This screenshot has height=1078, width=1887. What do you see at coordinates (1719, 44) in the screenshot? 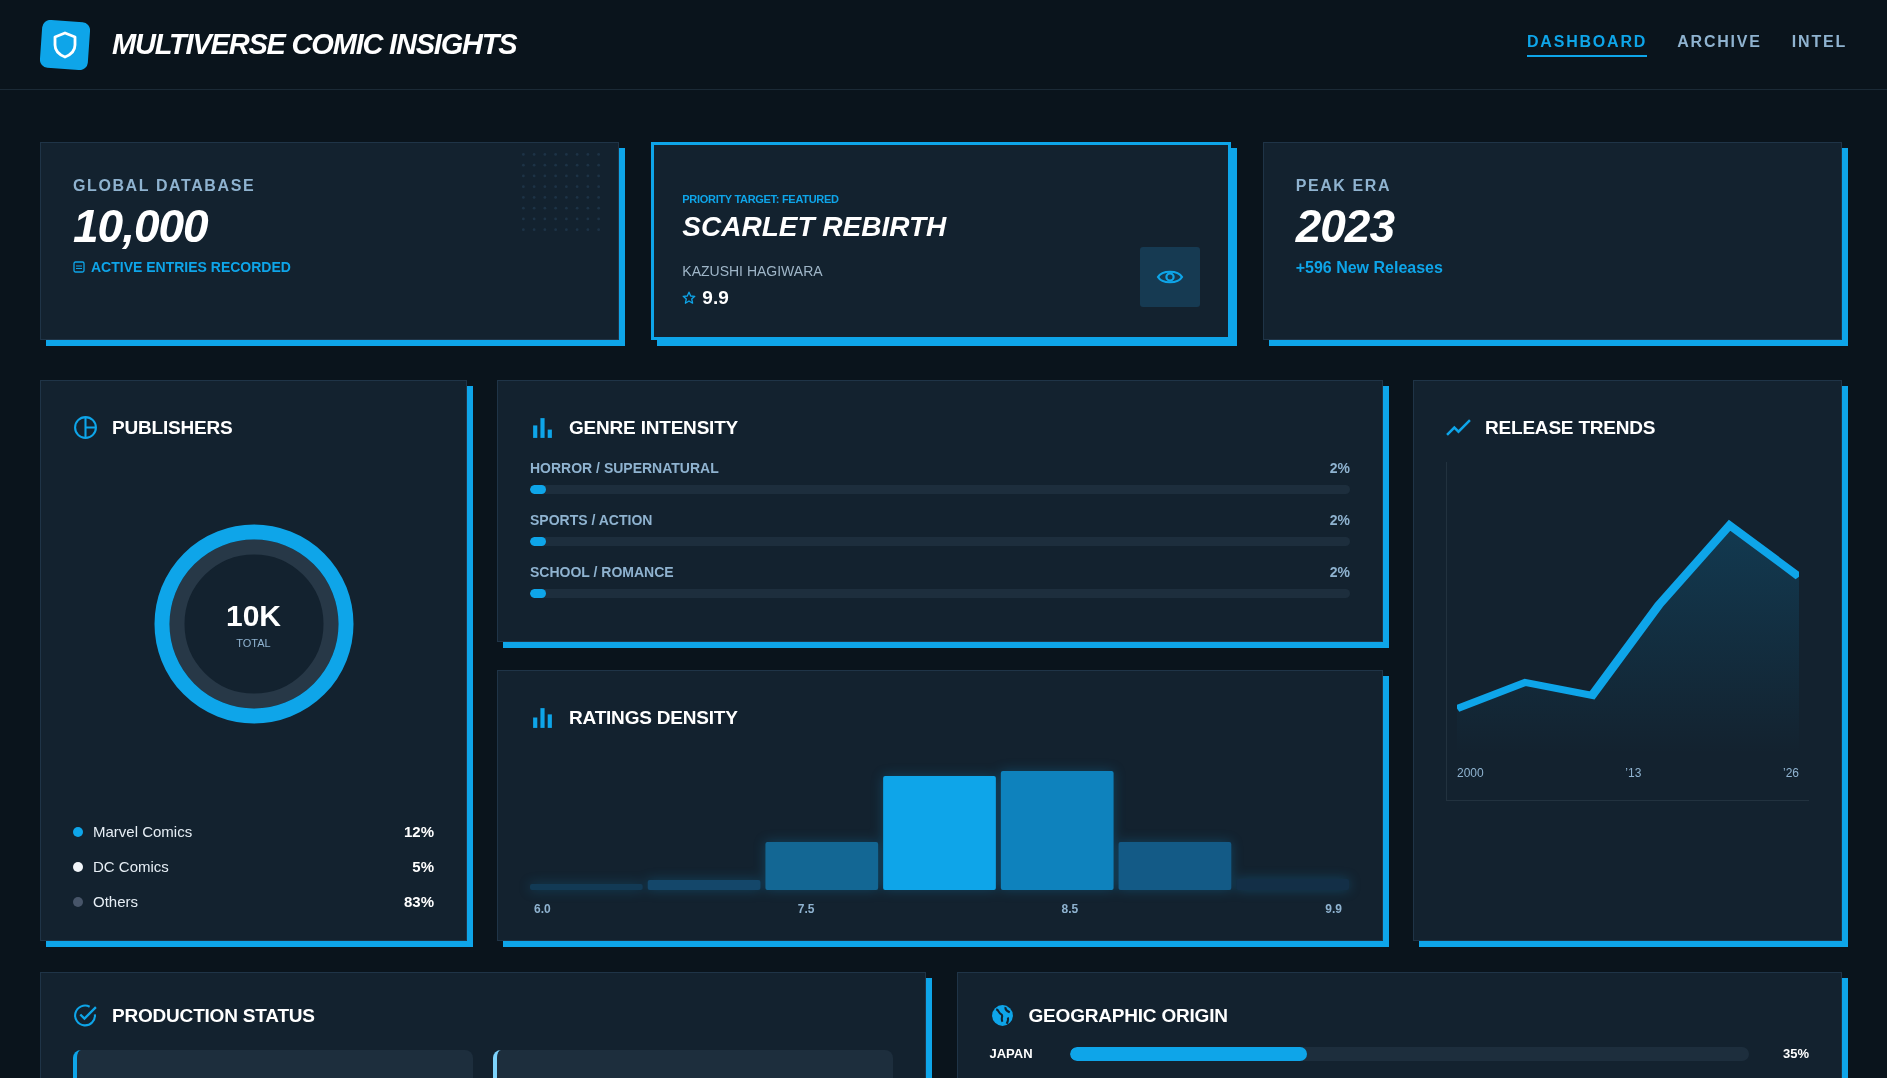
I see `nav-tab: ARCHIVE` at bounding box center [1719, 44].